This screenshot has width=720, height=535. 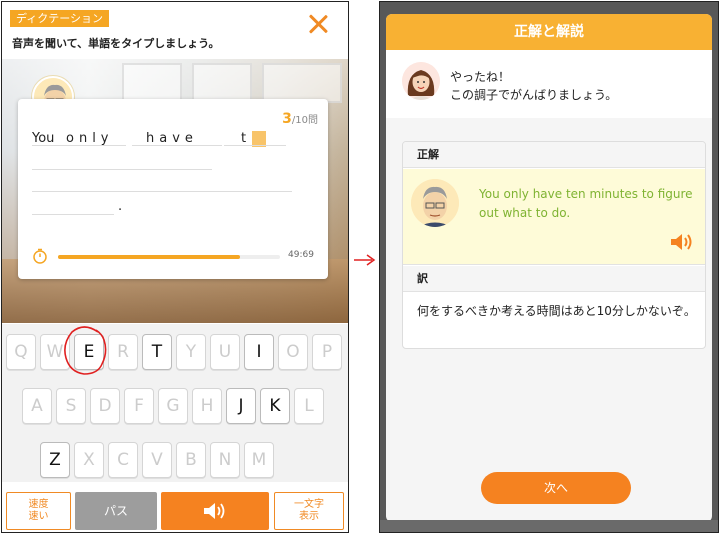 I want to click on correct-label: 正解, so click(x=554, y=155).